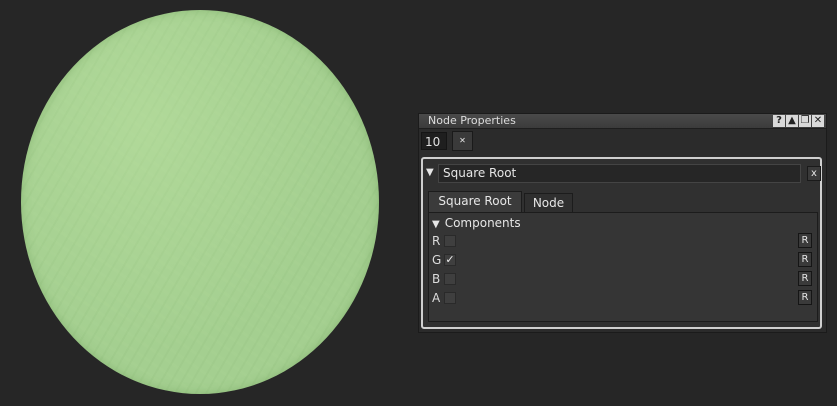 Image resolution: width=837 pixels, height=406 pixels. Describe the element at coordinates (436, 279) in the screenshot. I see `component-label-b: B` at that location.